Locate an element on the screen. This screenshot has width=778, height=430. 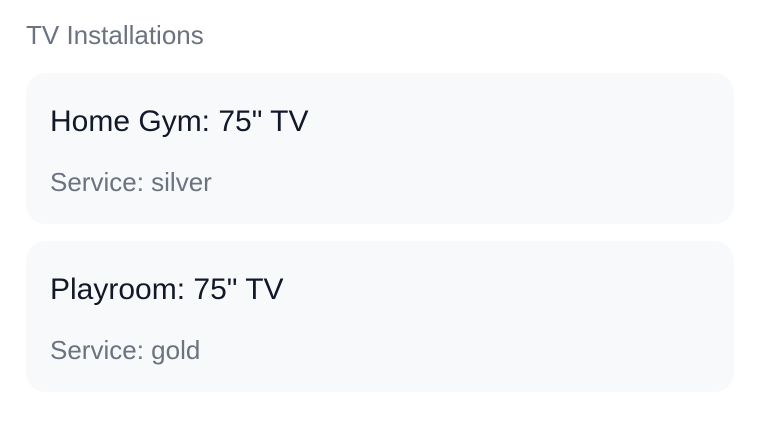
installation-title: Playroom: 75" TV is located at coordinates (167, 289).